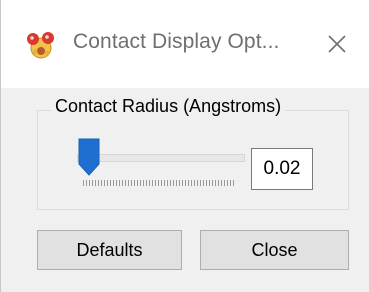 This screenshot has height=292, width=369. I want to click on slider-thumb, so click(89, 157).